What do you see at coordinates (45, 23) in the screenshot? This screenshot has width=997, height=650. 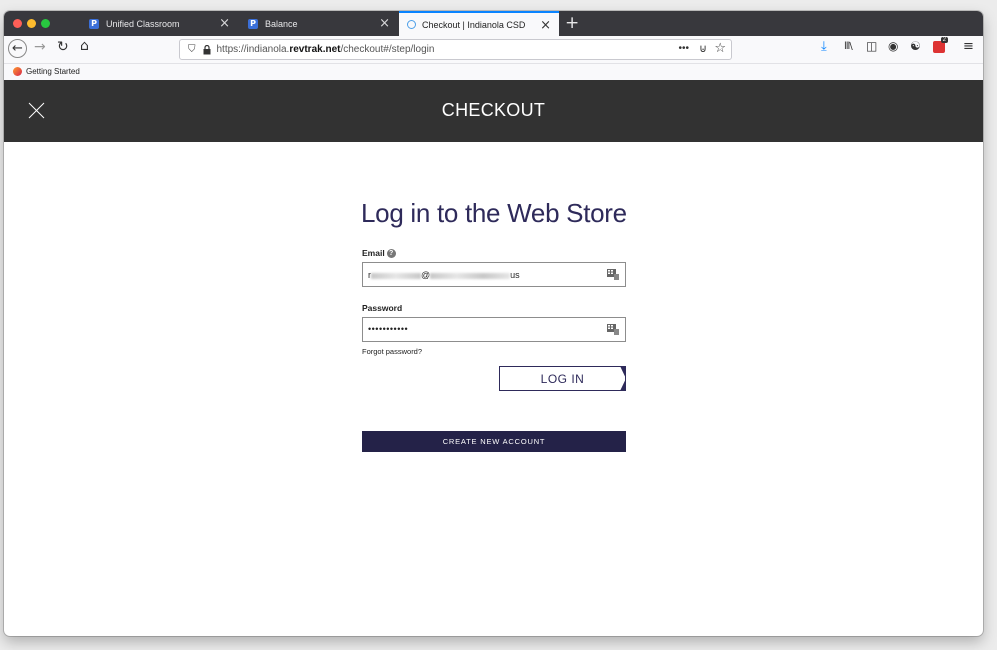 I see `zoom-window-button` at bounding box center [45, 23].